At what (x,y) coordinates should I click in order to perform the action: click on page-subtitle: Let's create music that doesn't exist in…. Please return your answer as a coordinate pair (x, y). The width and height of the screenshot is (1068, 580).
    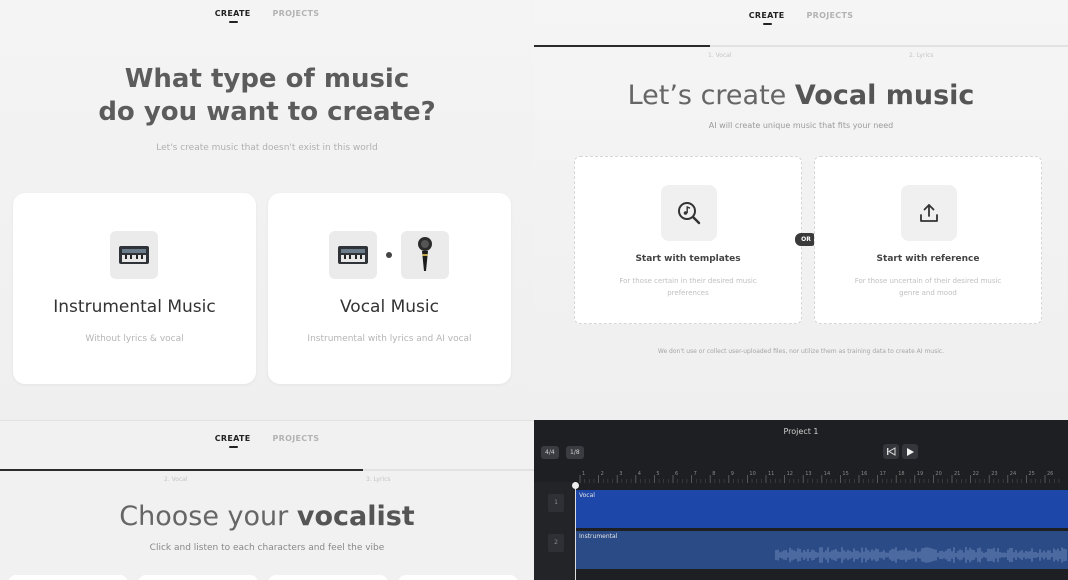
    Looking at the image, I should click on (267, 148).